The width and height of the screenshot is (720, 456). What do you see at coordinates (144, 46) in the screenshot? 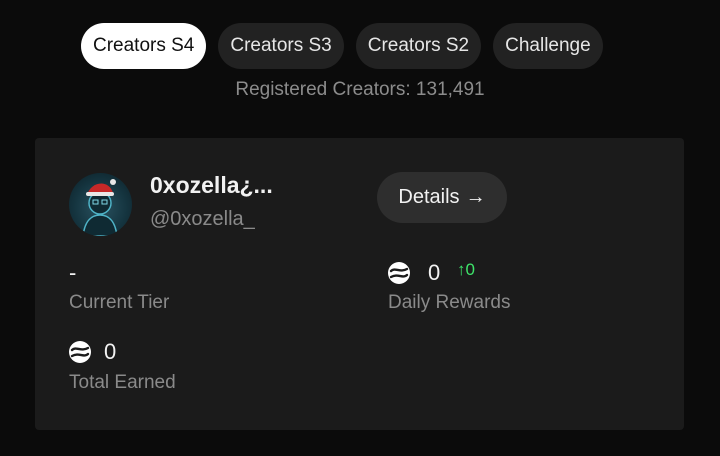
I see `tab-creators-s4: Creators S4` at bounding box center [144, 46].